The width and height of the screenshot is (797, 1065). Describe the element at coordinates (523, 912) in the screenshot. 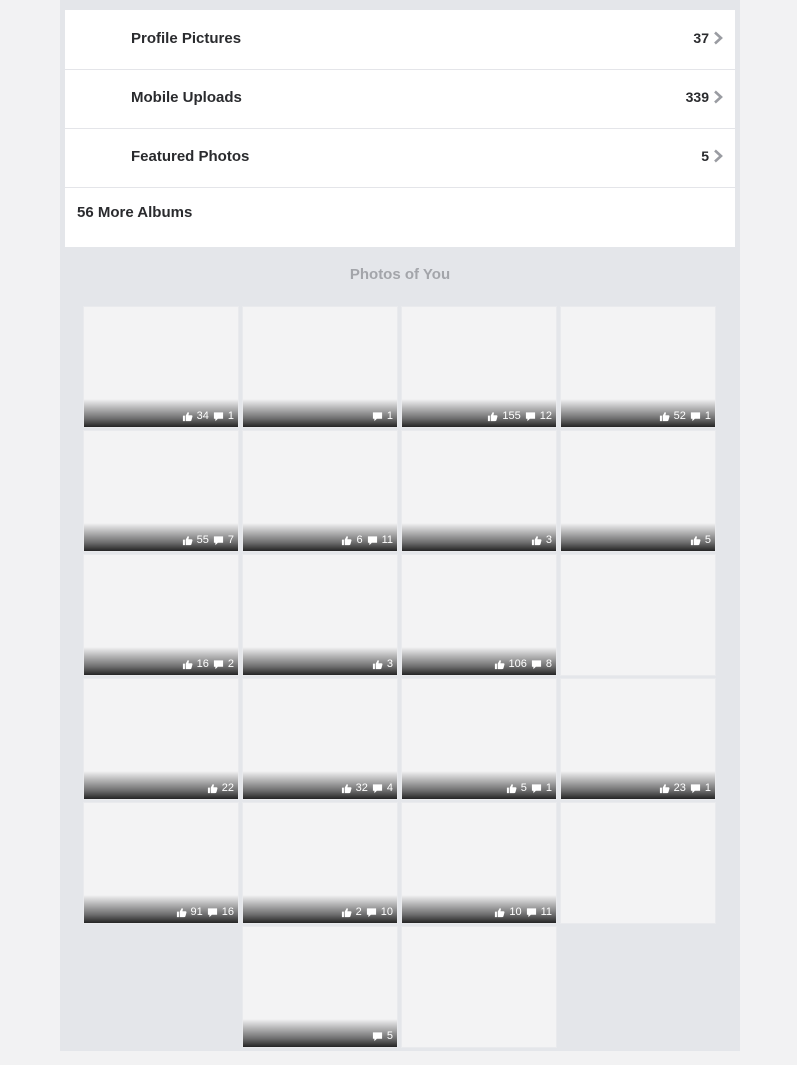

I see `photo-stats: 10 11` at that location.